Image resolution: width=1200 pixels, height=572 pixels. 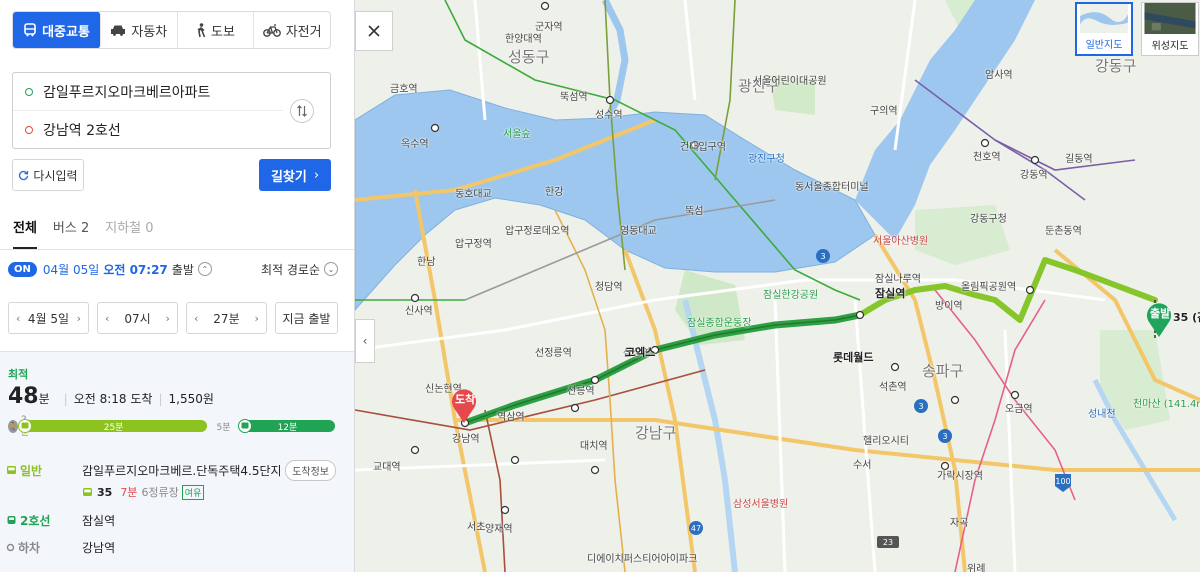 What do you see at coordinates (306, 318) in the screenshot?
I see `depart-now-button: 지금 출발` at bounding box center [306, 318].